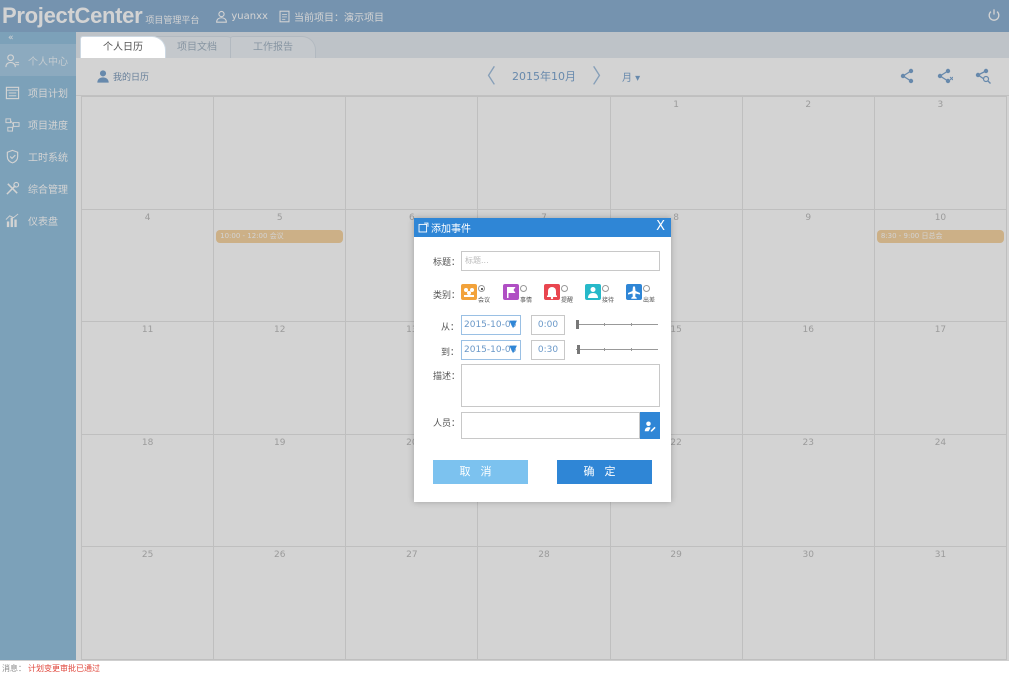  I want to click on tab-personal-calendar: 个人日历, so click(123, 47).